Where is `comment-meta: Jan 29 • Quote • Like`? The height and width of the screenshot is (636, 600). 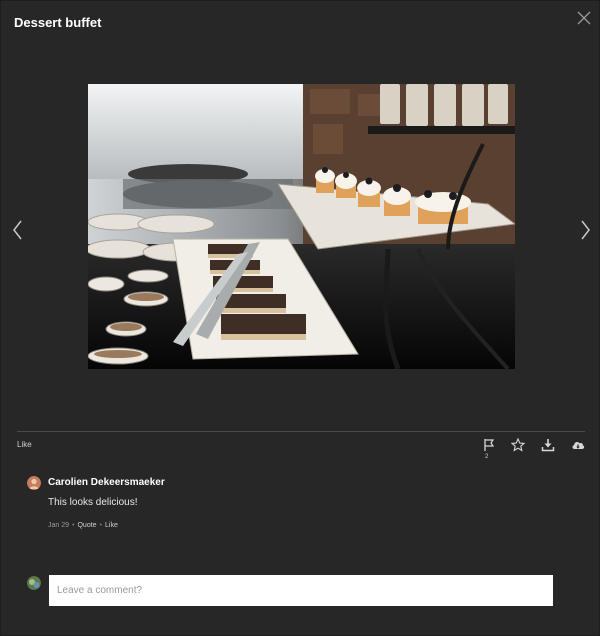 comment-meta: Jan 29 • Quote • Like is located at coordinates (83, 525).